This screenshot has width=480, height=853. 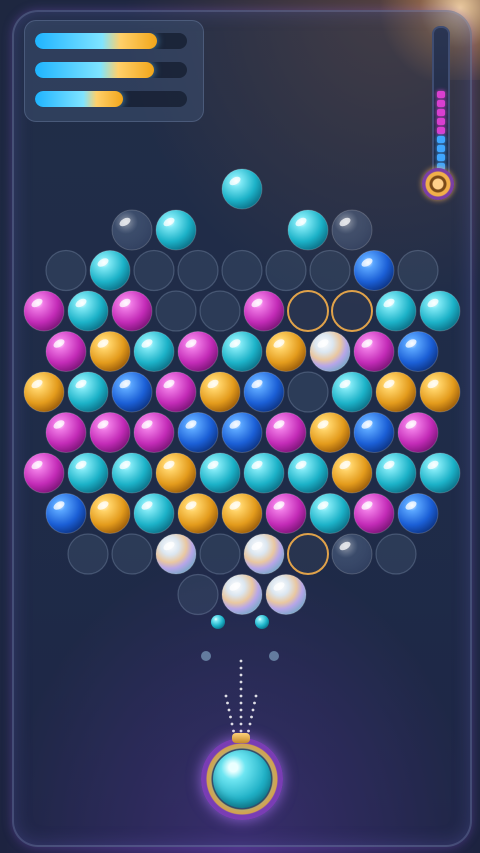 What do you see at coordinates (242, 779) in the screenshot?
I see `loaded-bubble` at bounding box center [242, 779].